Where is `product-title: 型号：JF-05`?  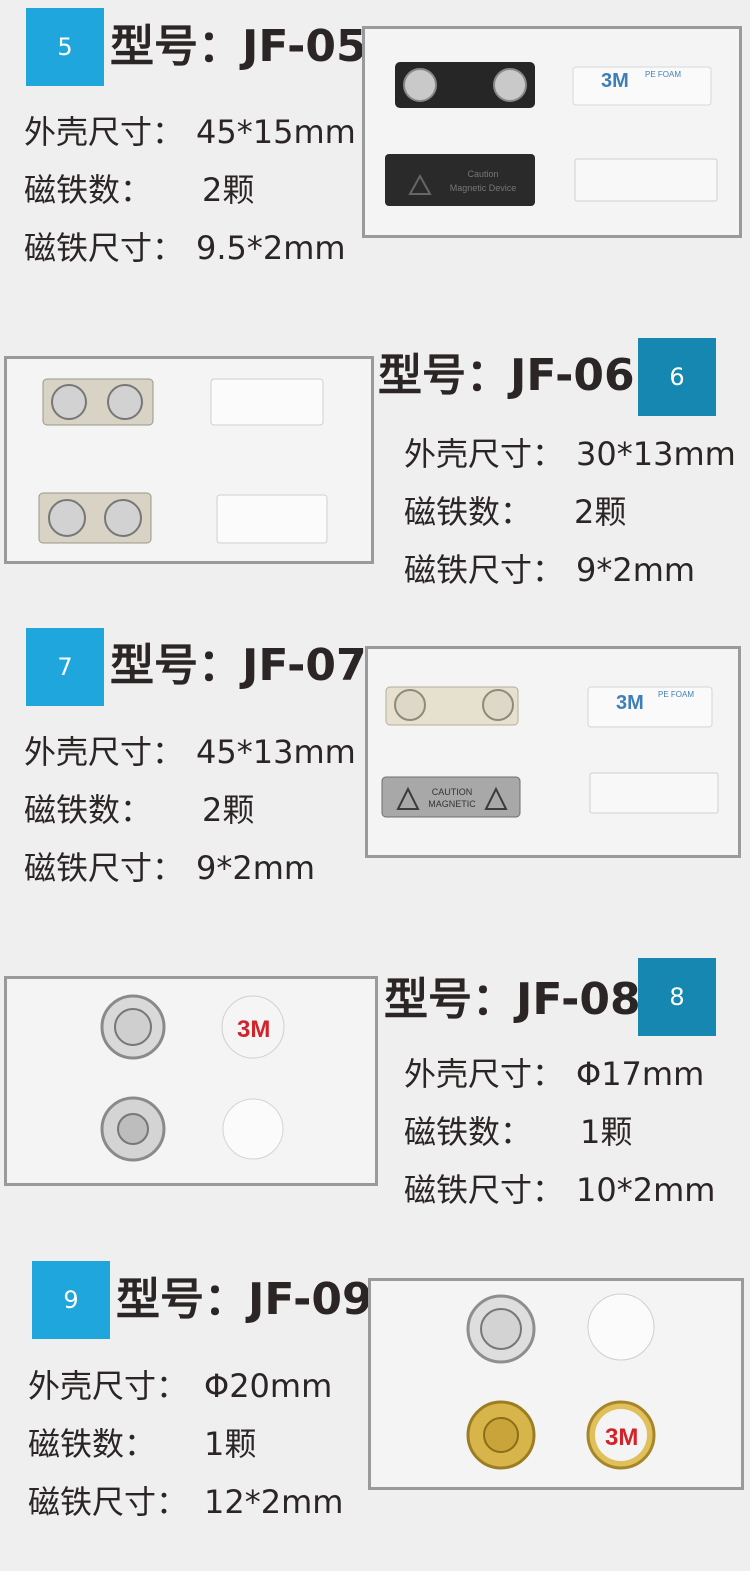
product-title: 型号：JF-05 is located at coordinates (238, 46).